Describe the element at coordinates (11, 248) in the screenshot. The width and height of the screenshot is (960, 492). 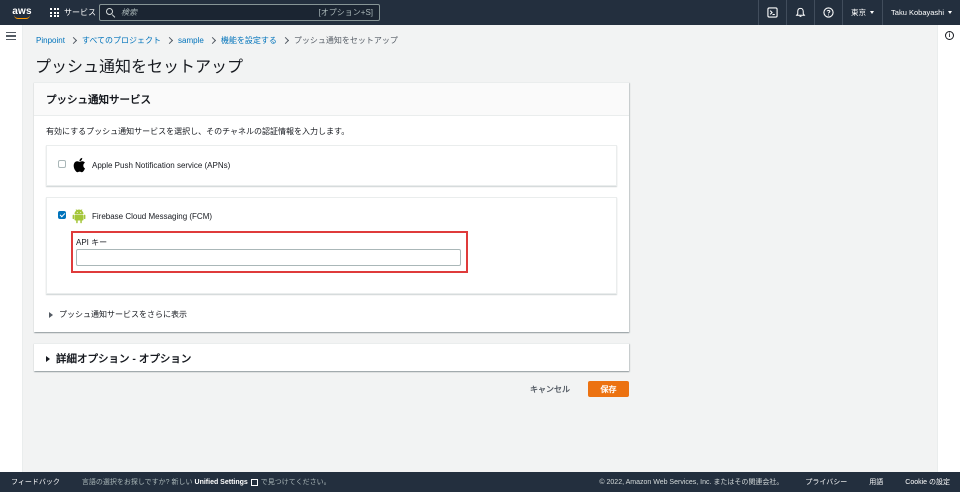
I see `left-navigation-rail` at that location.